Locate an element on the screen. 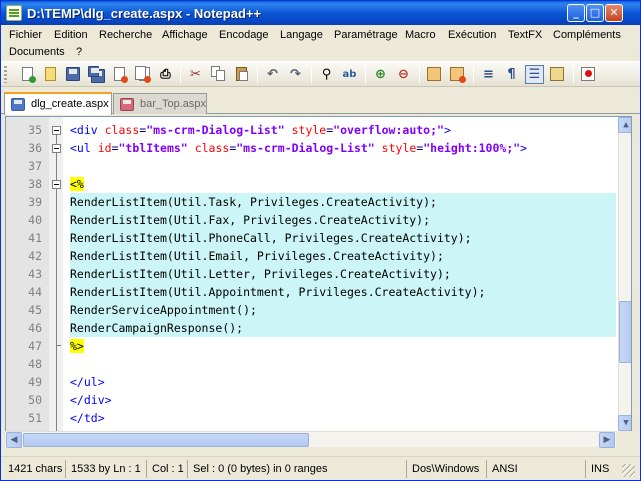 The image size is (641, 481). notepad-plus-plus-icon is located at coordinates (14, 13).